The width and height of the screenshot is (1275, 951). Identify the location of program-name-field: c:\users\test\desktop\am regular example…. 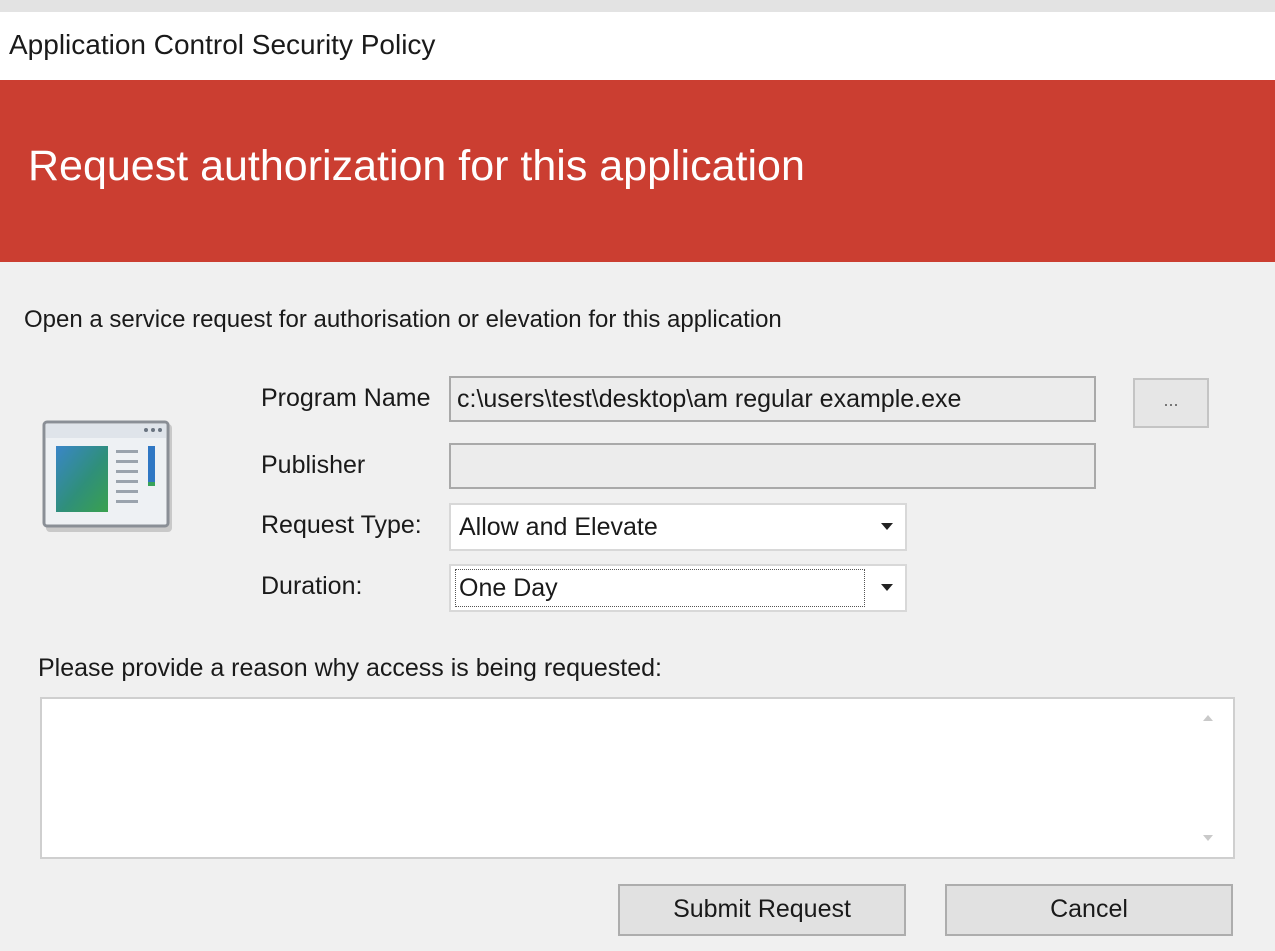
(772, 399).